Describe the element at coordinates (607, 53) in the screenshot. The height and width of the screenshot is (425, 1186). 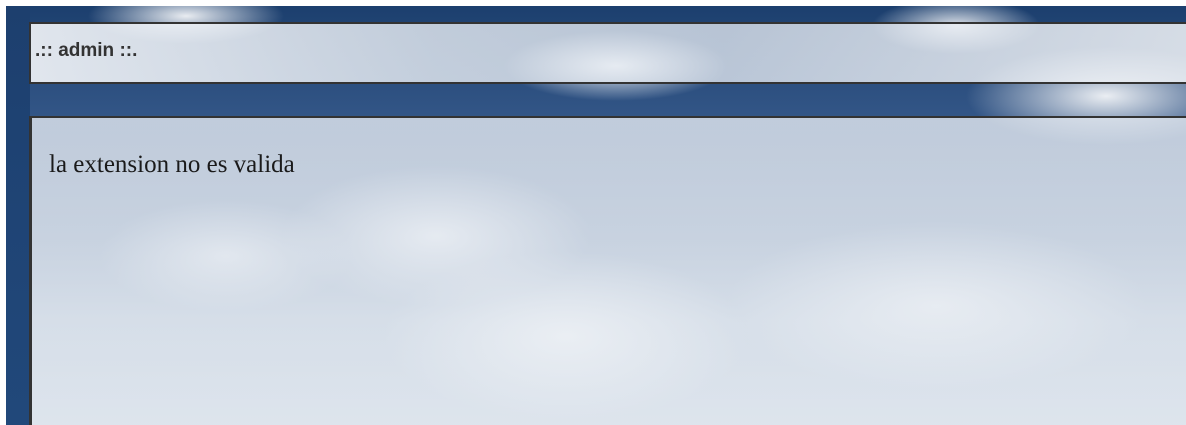
I see `header-bar: .:: admin ::.` at that location.